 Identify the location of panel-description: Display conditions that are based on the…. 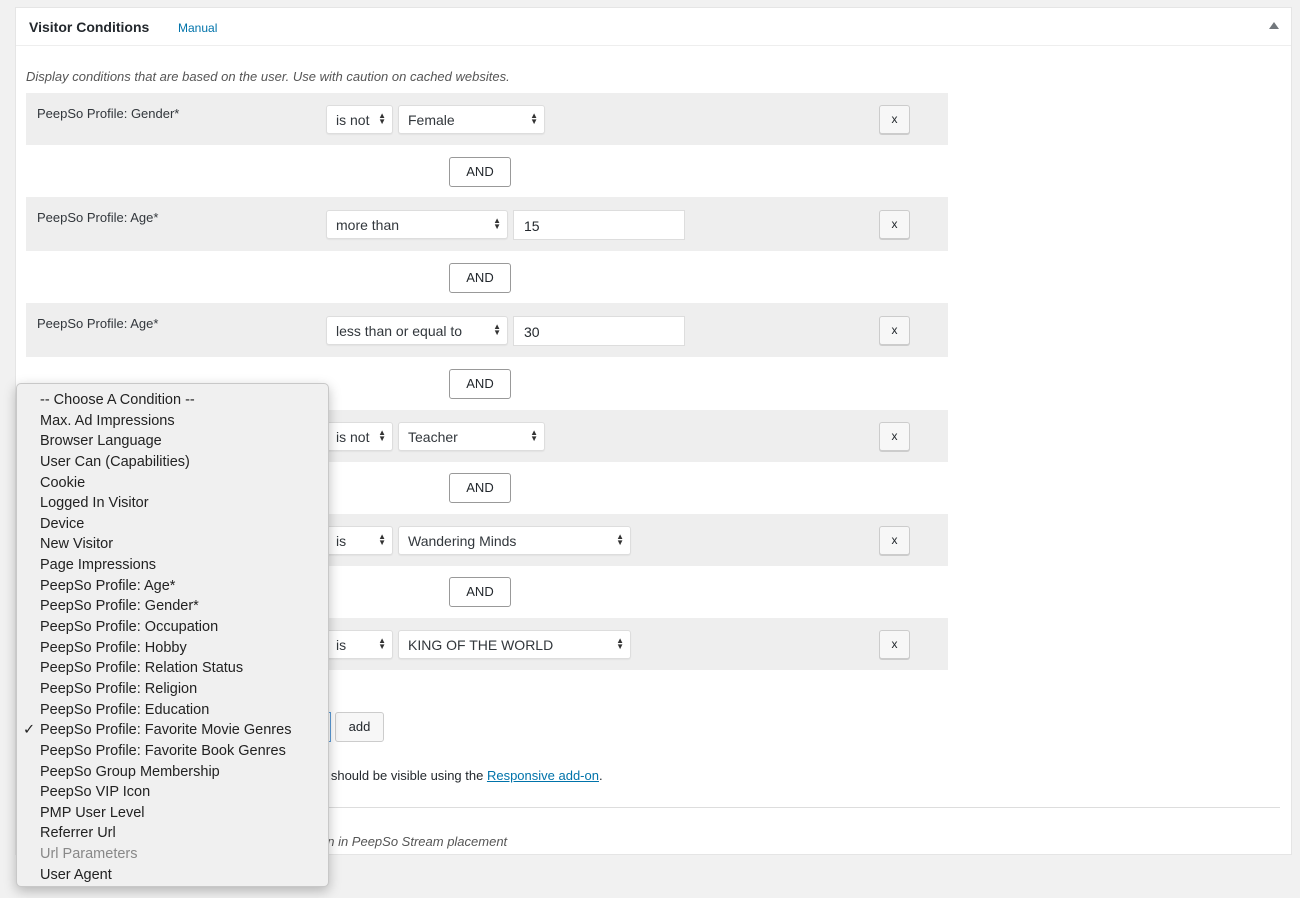
(268, 76).